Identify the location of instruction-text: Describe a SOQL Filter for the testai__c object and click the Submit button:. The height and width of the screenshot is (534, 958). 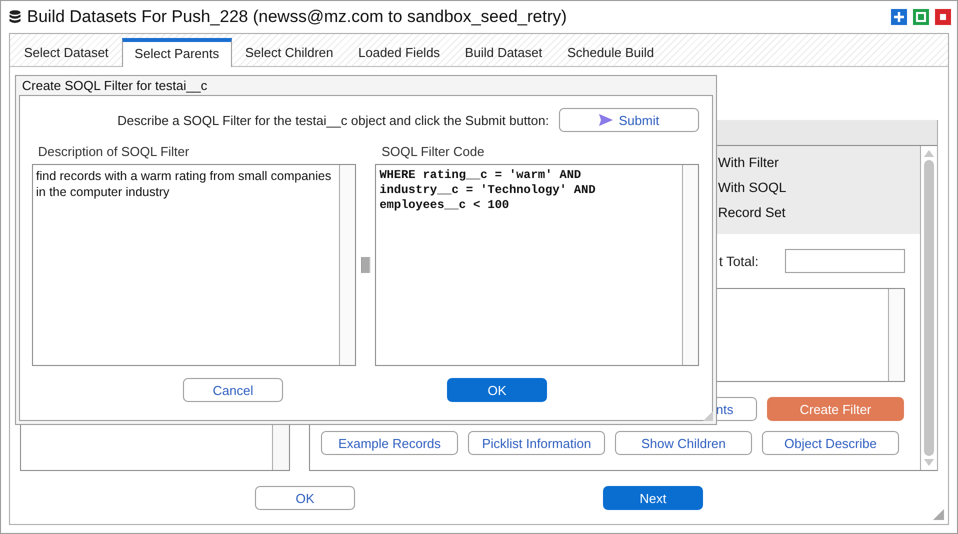
(333, 120).